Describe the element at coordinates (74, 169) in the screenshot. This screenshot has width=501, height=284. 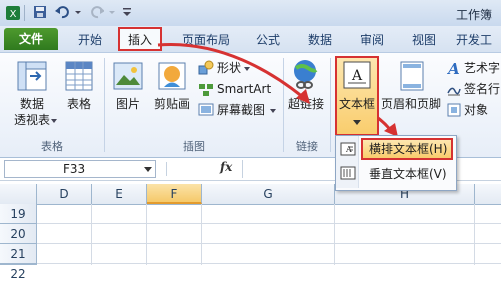
I see `name-box-value: F33` at that location.